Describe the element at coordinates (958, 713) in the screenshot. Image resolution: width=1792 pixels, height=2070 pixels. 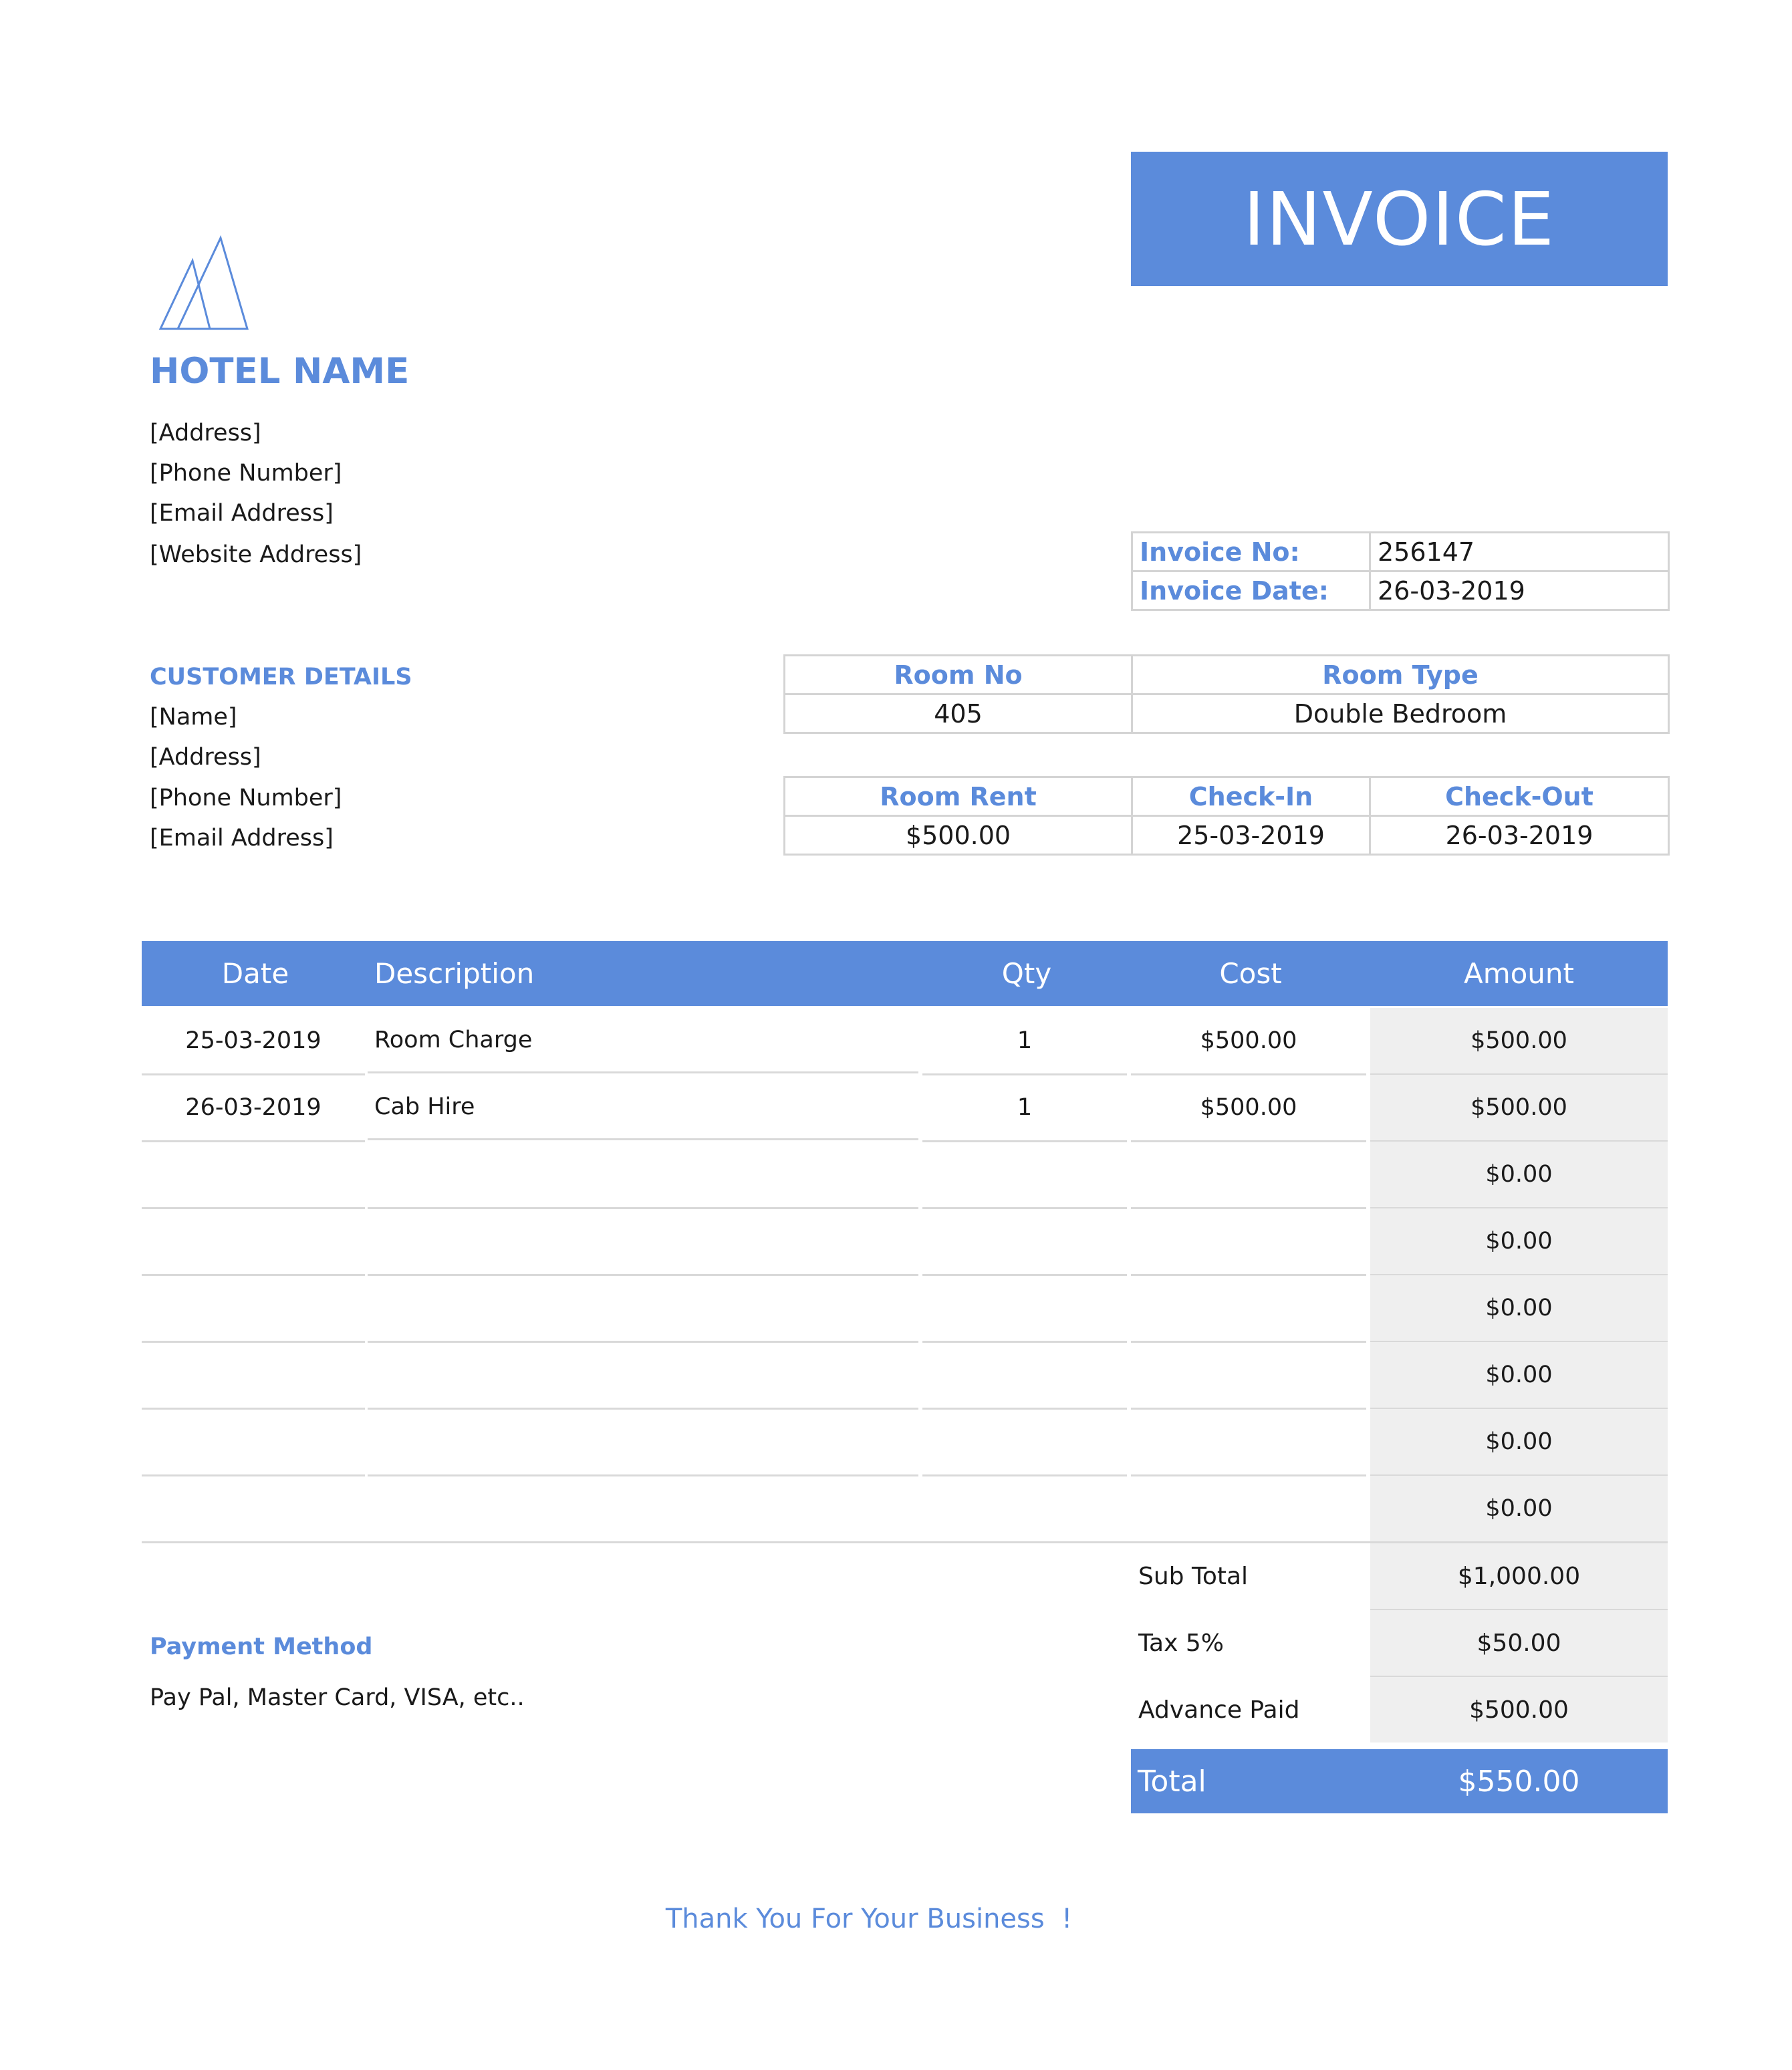
I see `room-no-value: 405` at that location.